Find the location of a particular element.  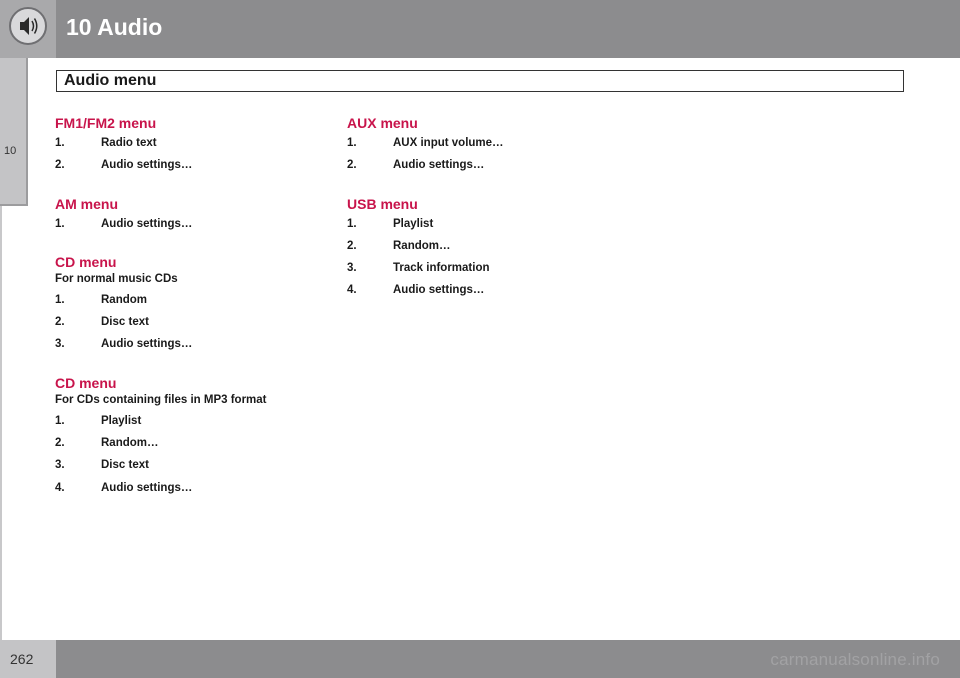

chapter-side-tab: 10 is located at coordinates (14, 132).